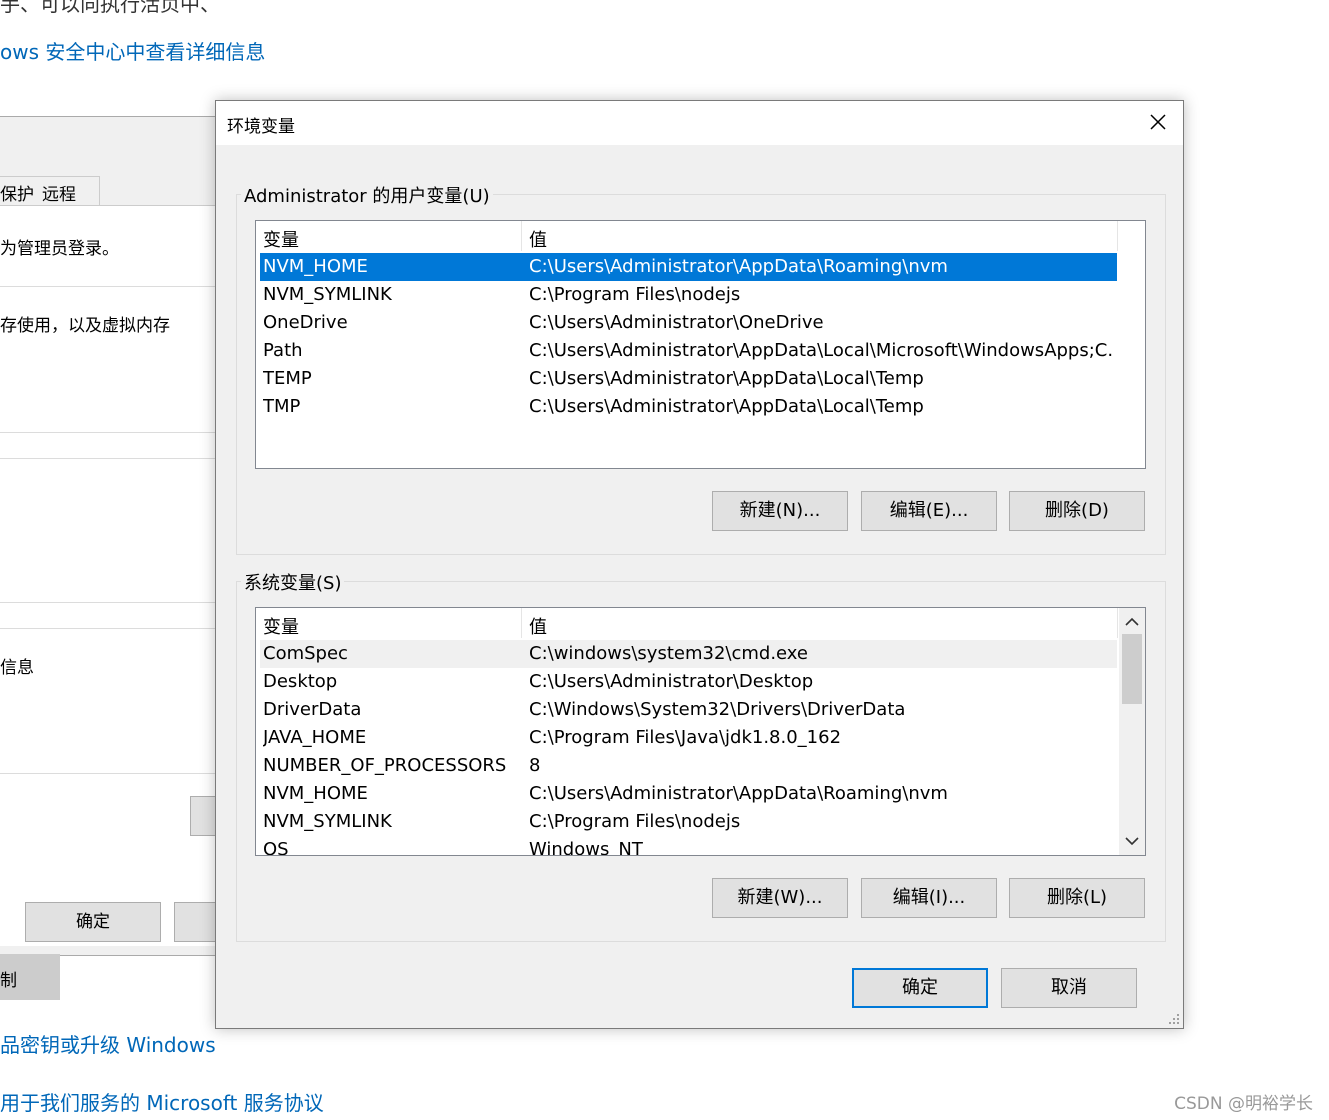  I want to click on close-icon, so click(1158, 122).